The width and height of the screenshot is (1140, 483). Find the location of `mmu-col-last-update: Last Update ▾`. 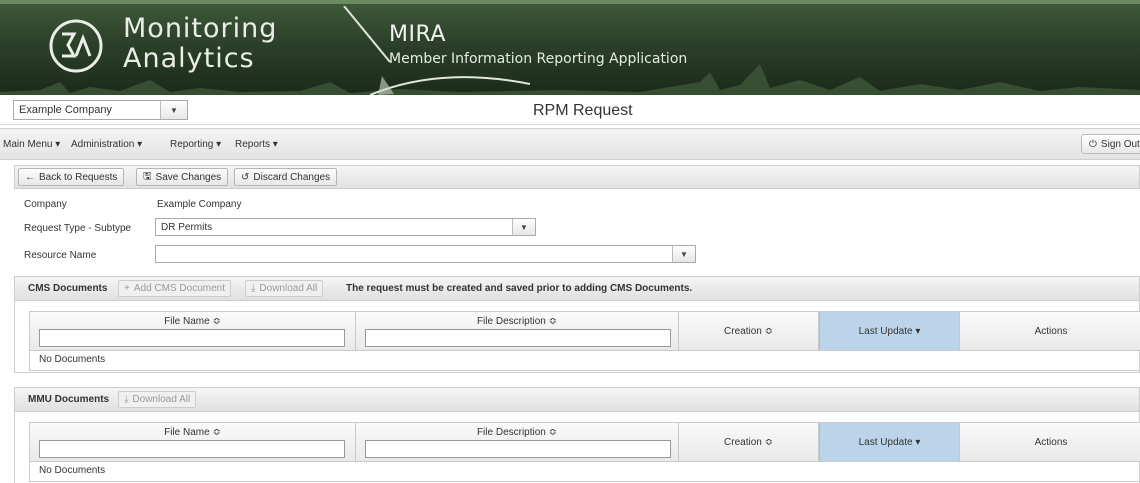

mmu-col-last-update: Last Update ▾ is located at coordinates (889, 442).